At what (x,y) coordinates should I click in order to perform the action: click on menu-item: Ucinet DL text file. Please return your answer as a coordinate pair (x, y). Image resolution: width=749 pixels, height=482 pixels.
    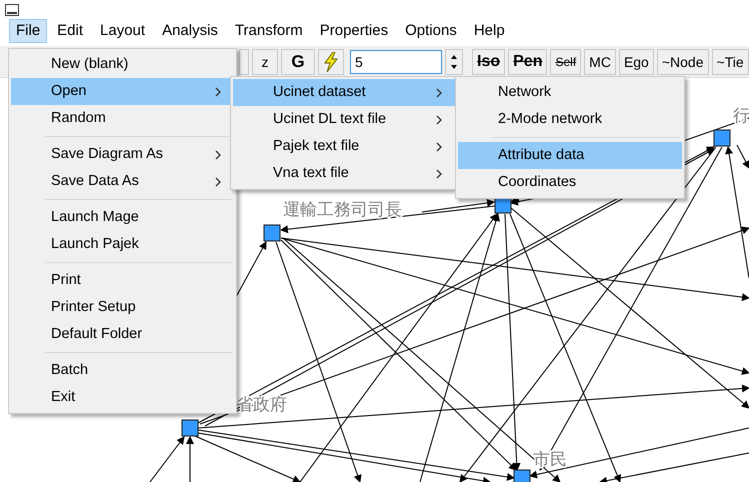
    Looking at the image, I should click on (344, 119).